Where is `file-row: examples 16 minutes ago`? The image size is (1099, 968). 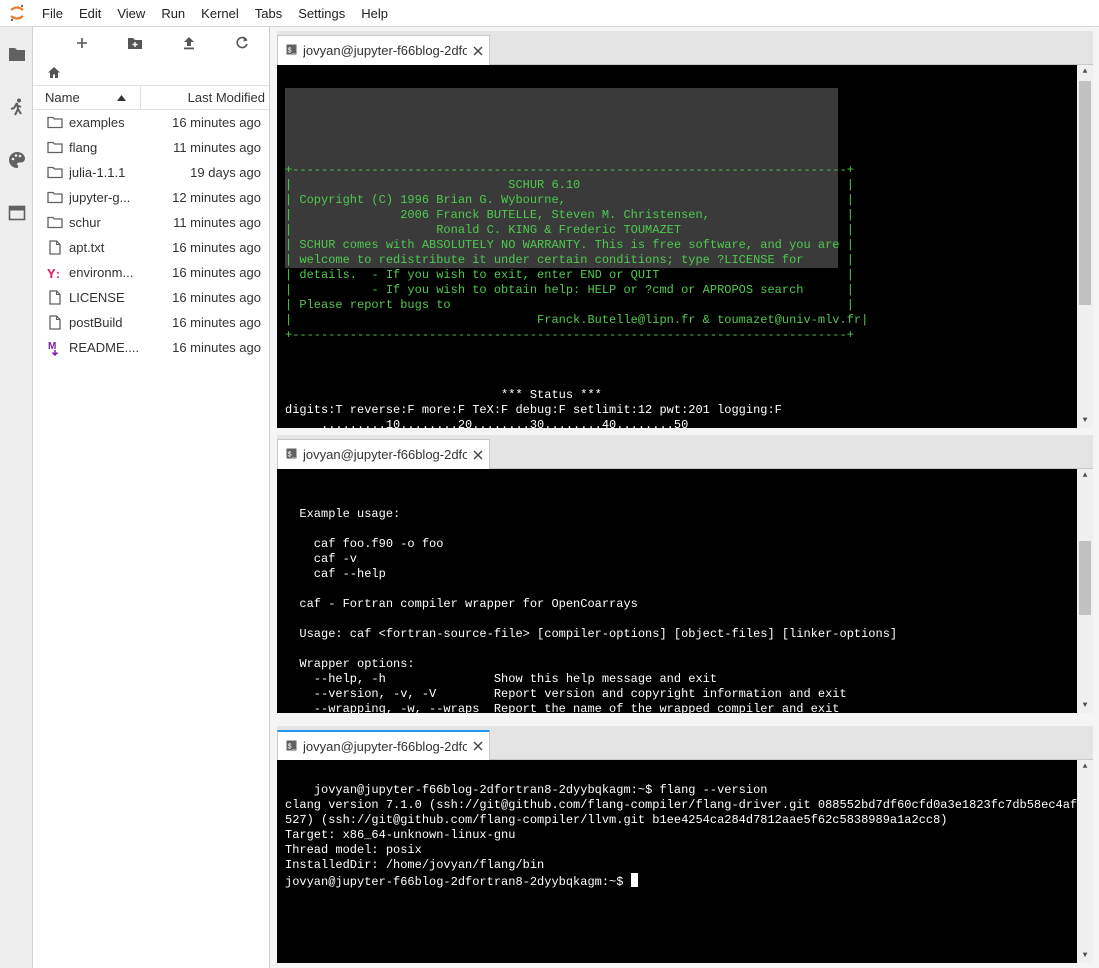
file-row: examples 16 minutes ago is located at coordinates (151, 122).